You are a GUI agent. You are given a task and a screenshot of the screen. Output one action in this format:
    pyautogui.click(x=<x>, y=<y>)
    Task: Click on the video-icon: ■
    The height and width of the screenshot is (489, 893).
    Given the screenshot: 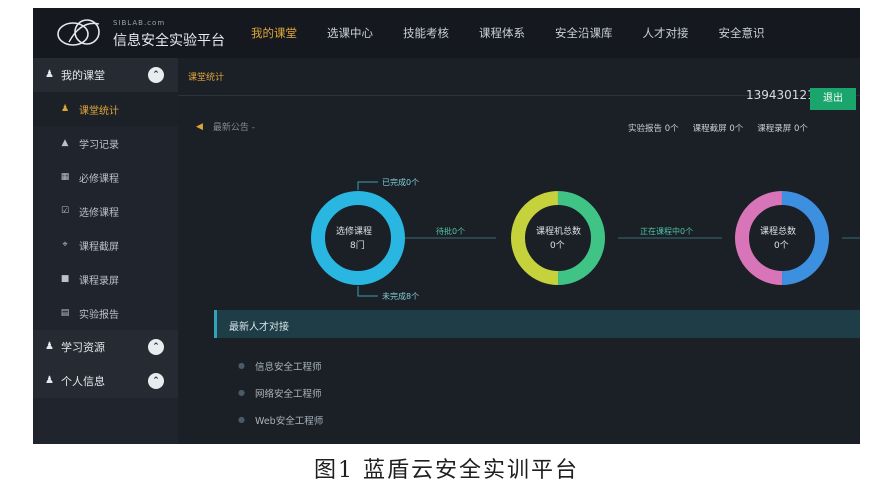 What is the action you would take?
    pyautogui.click(x=65, y=279)
    